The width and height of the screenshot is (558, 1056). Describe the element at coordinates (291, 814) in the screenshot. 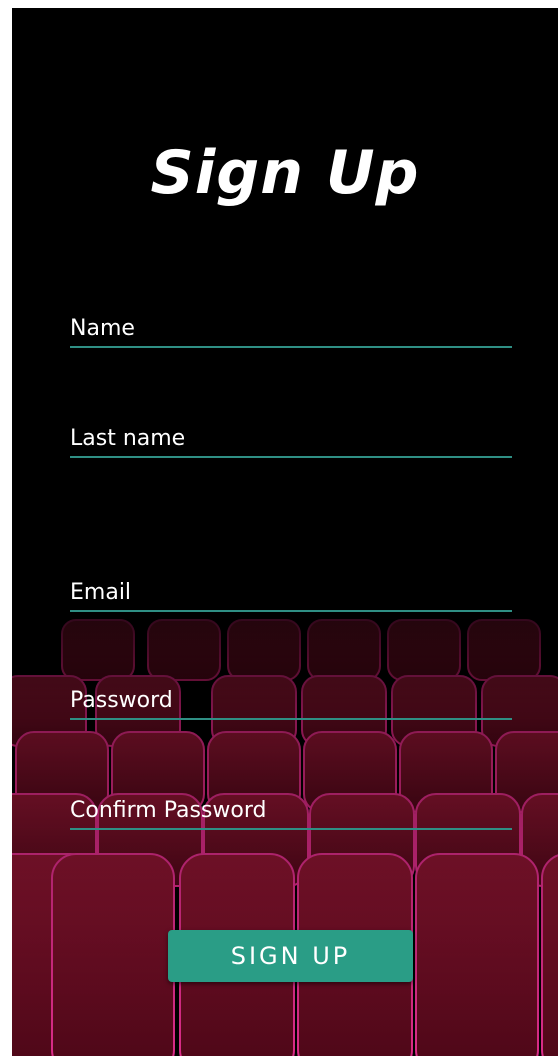

I see `confirm-password-field: Confirm Password` at that location.